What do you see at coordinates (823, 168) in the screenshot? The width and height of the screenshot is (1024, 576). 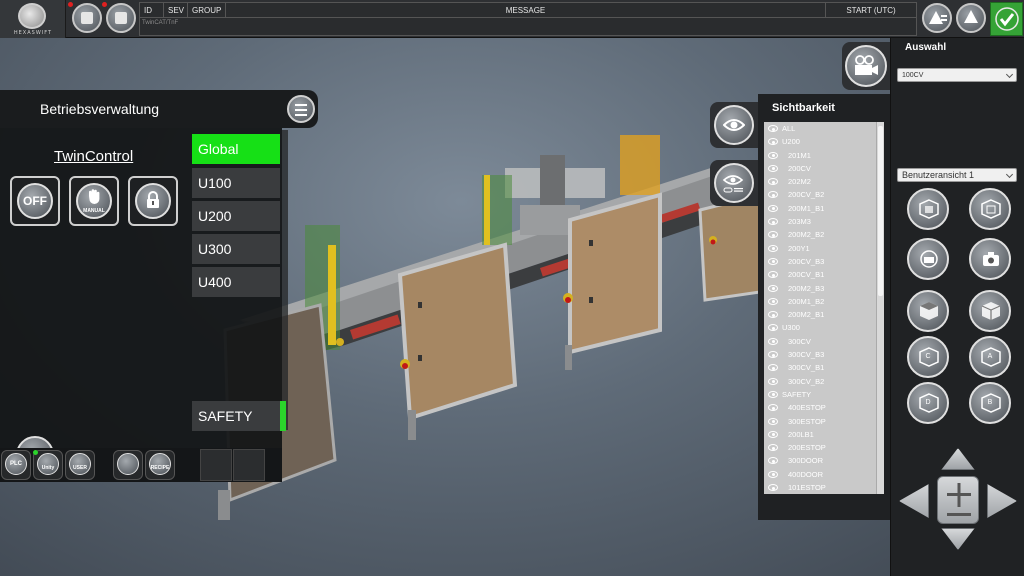 I see `visibility-item: 200CV` at bounding box center [823, 168].